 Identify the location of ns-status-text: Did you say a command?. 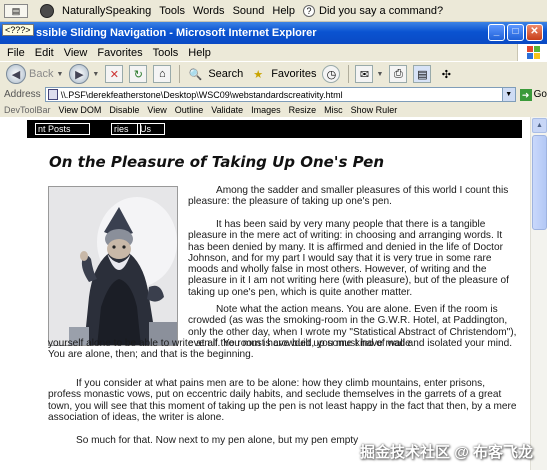
(381, 10).